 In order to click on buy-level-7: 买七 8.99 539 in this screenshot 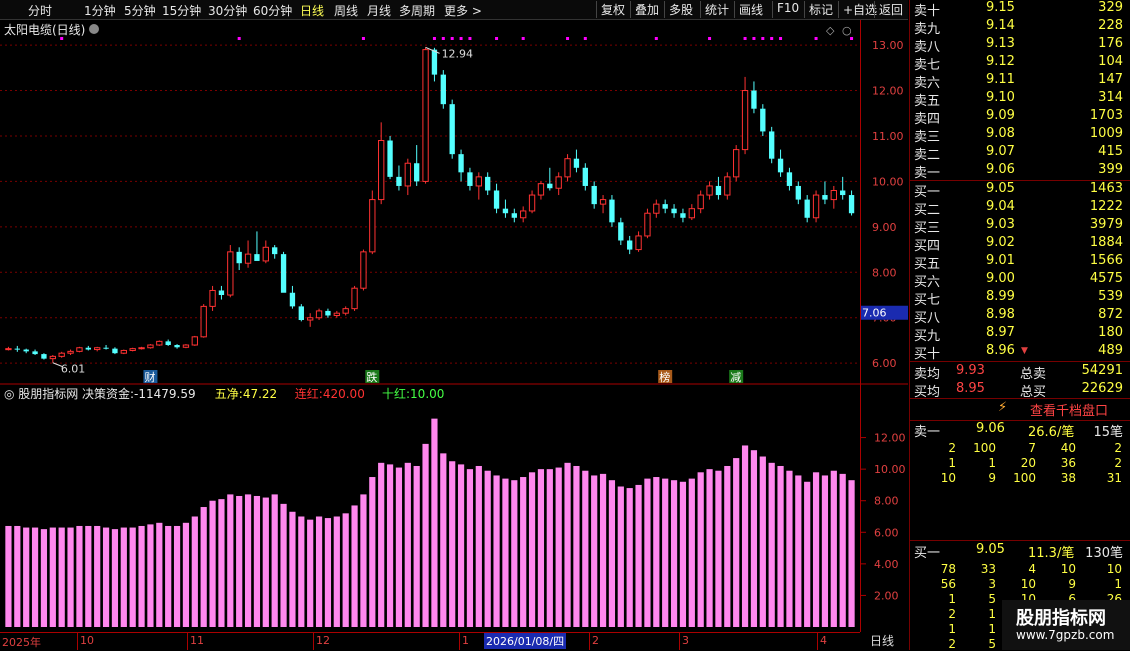, I will do `click(1020, 298)`.